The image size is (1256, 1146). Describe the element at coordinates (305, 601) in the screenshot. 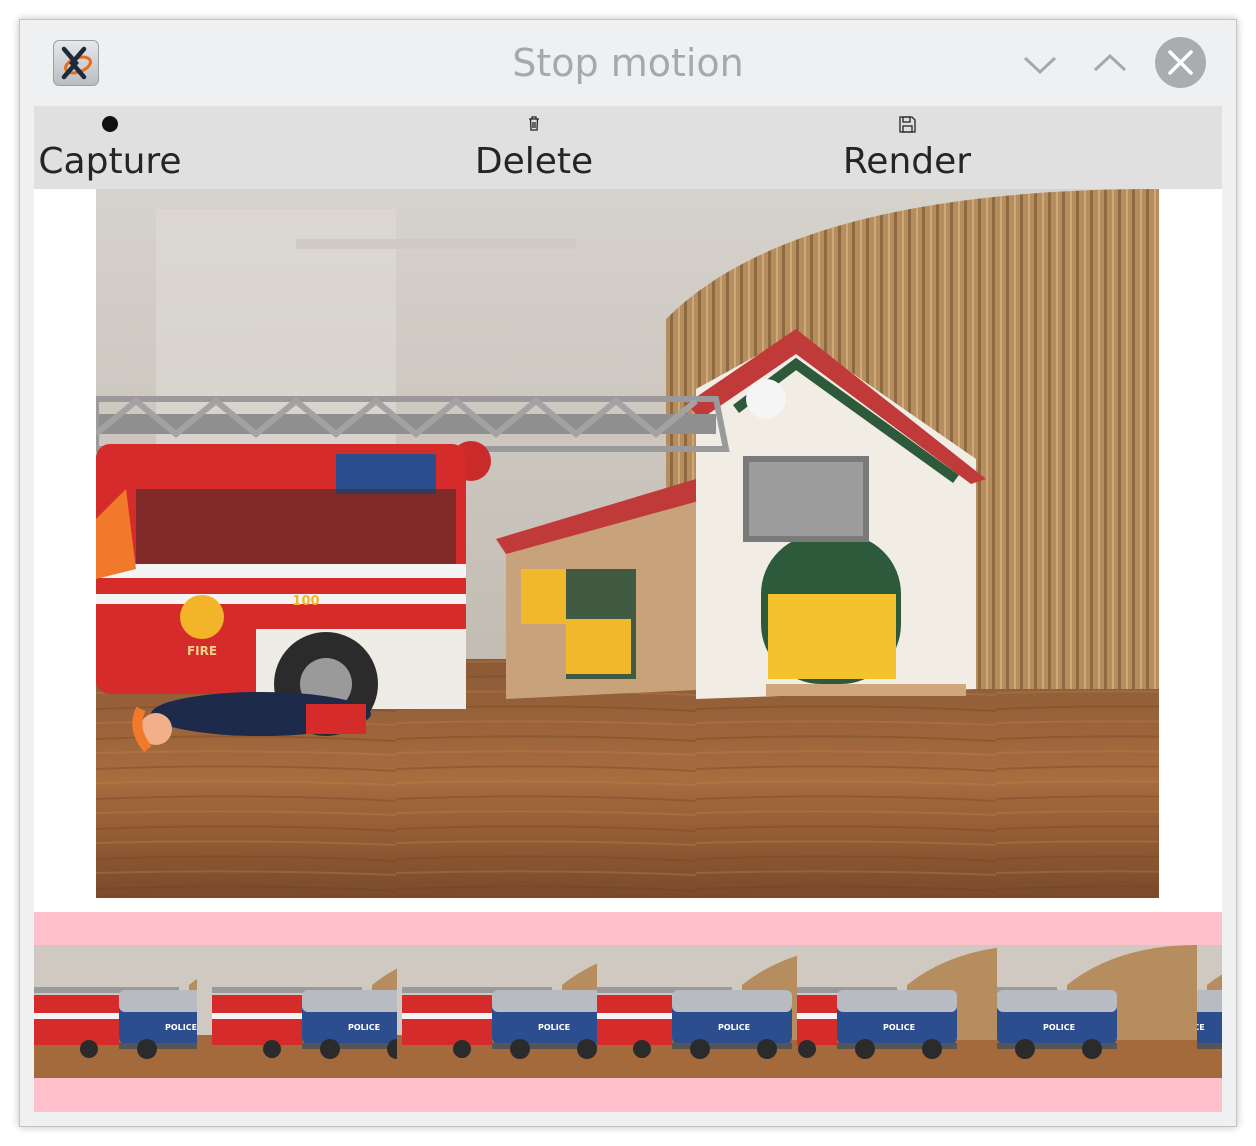

I see `truck-number-text: 100` at that location.